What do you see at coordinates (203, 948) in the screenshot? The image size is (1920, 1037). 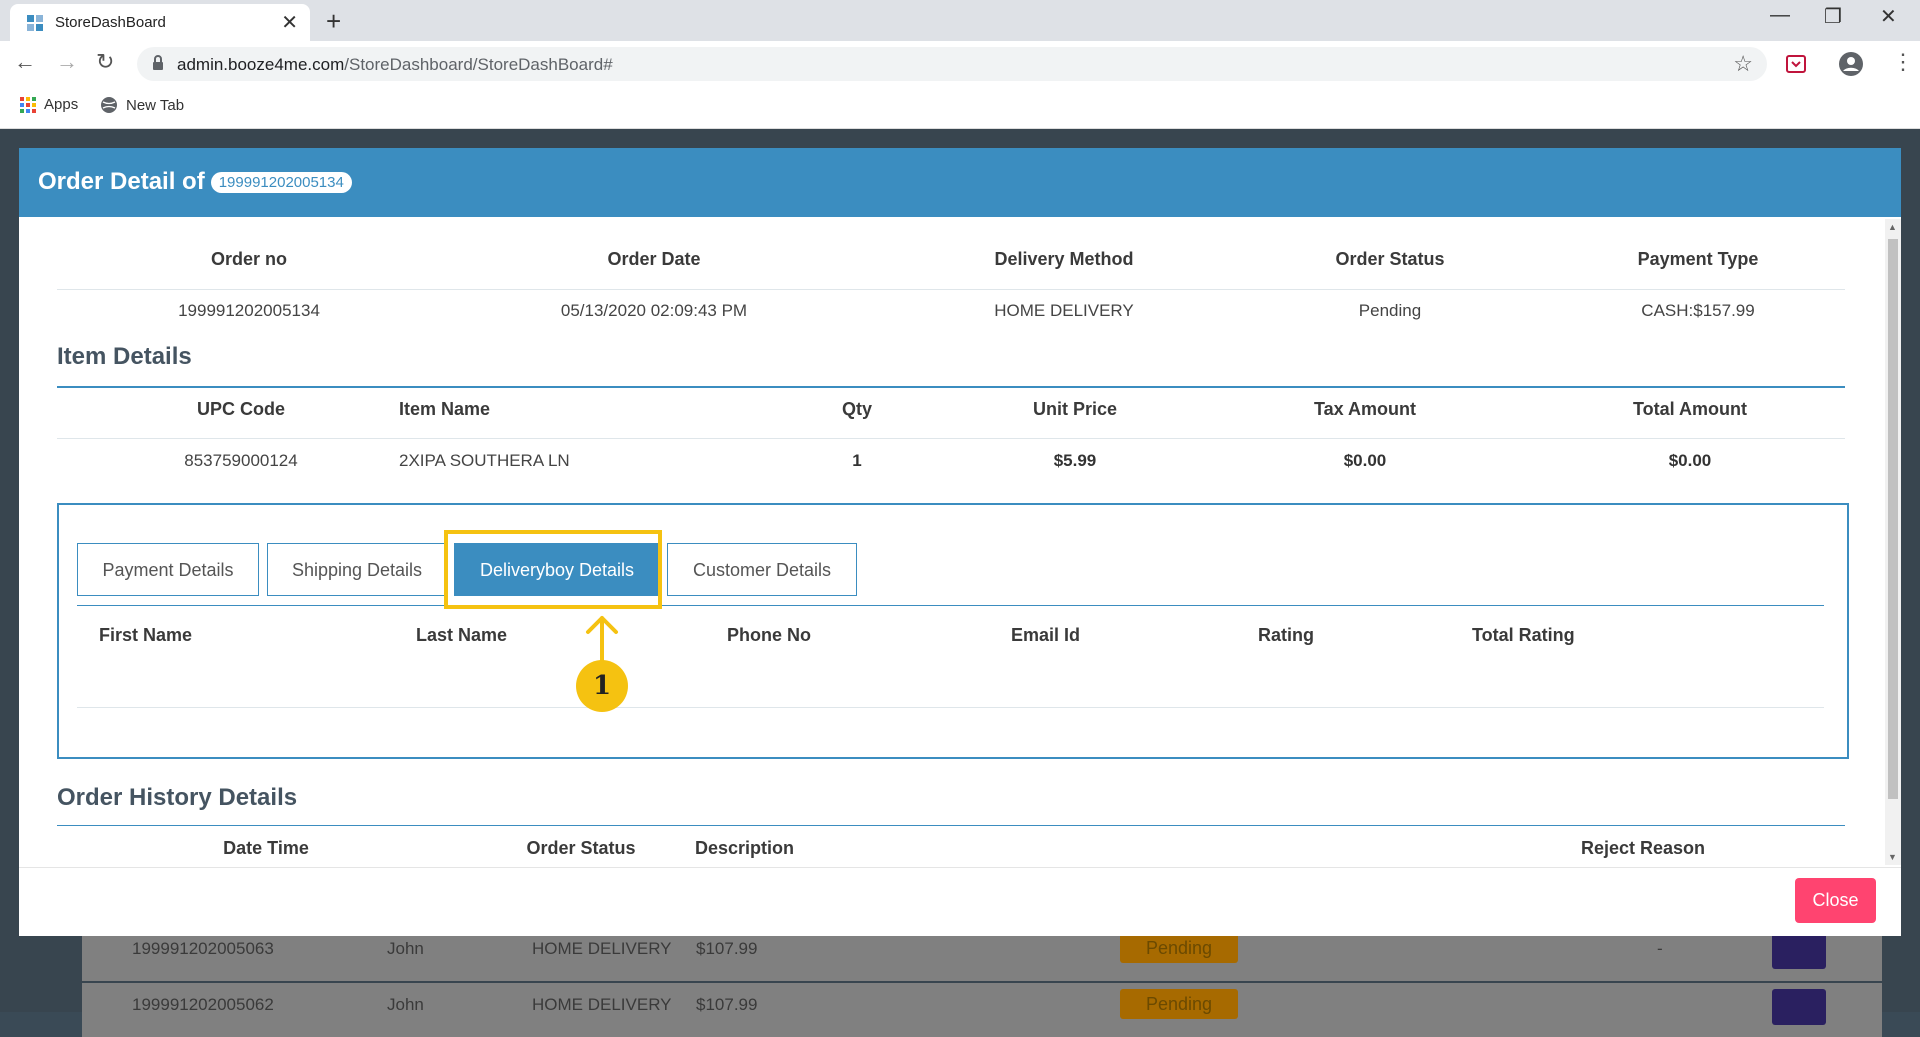 I see `bg-order-no: 199991202005063` at bounding box center [203, 948].